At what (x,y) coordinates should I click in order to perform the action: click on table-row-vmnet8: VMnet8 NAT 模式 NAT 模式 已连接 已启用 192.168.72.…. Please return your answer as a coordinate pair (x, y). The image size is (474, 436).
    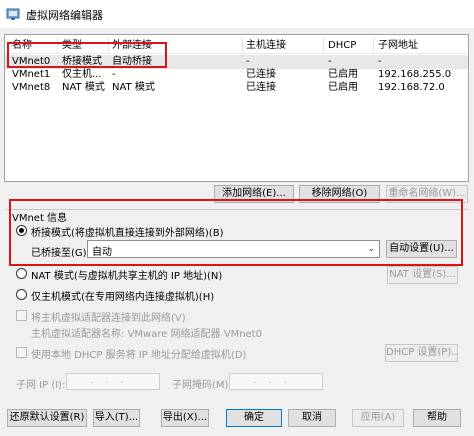
    Looking at the image, I should click on (236, 88).